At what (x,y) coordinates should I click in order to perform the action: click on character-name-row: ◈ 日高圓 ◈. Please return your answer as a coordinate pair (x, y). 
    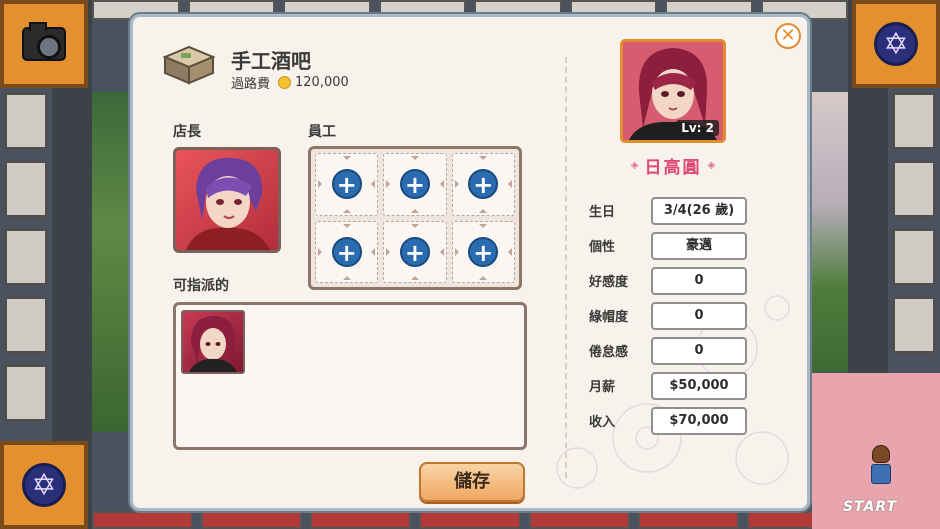
    Looking at the image, I should click on (673, 165).